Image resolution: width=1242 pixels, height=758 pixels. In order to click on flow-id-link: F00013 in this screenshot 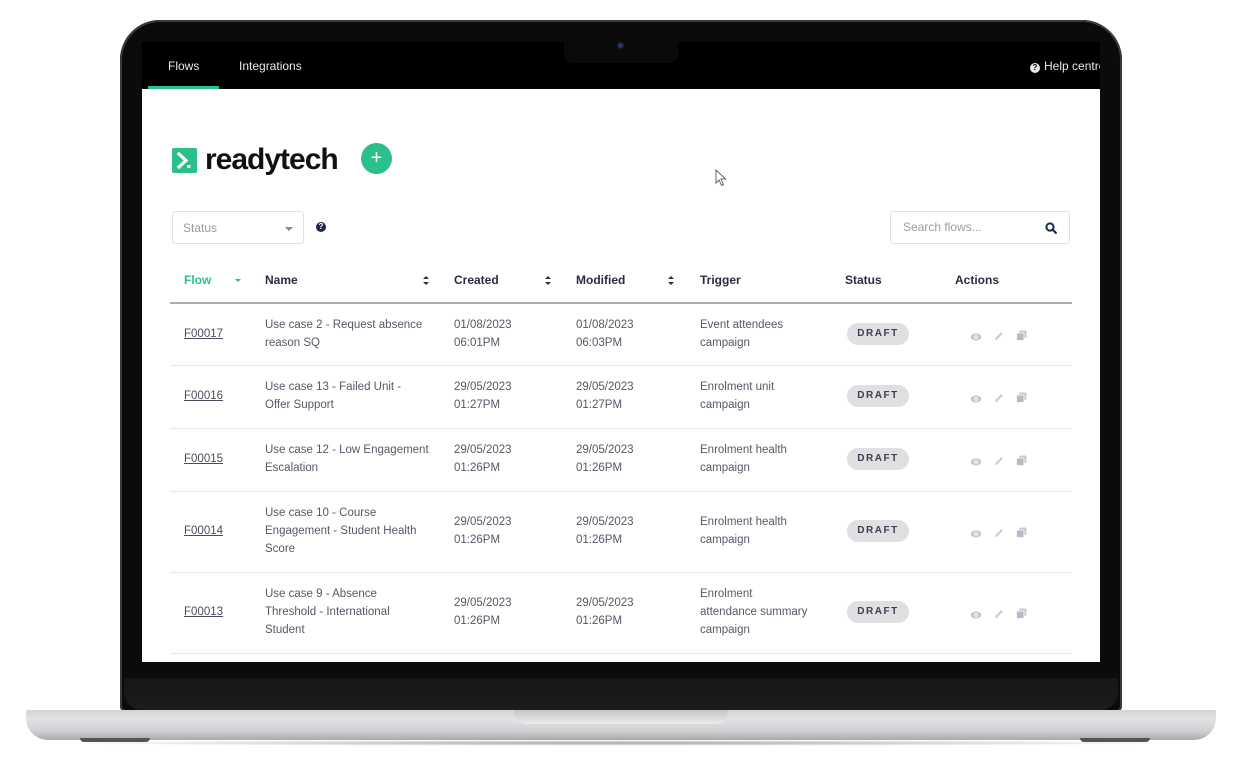, I will do `click(203, 612)`.